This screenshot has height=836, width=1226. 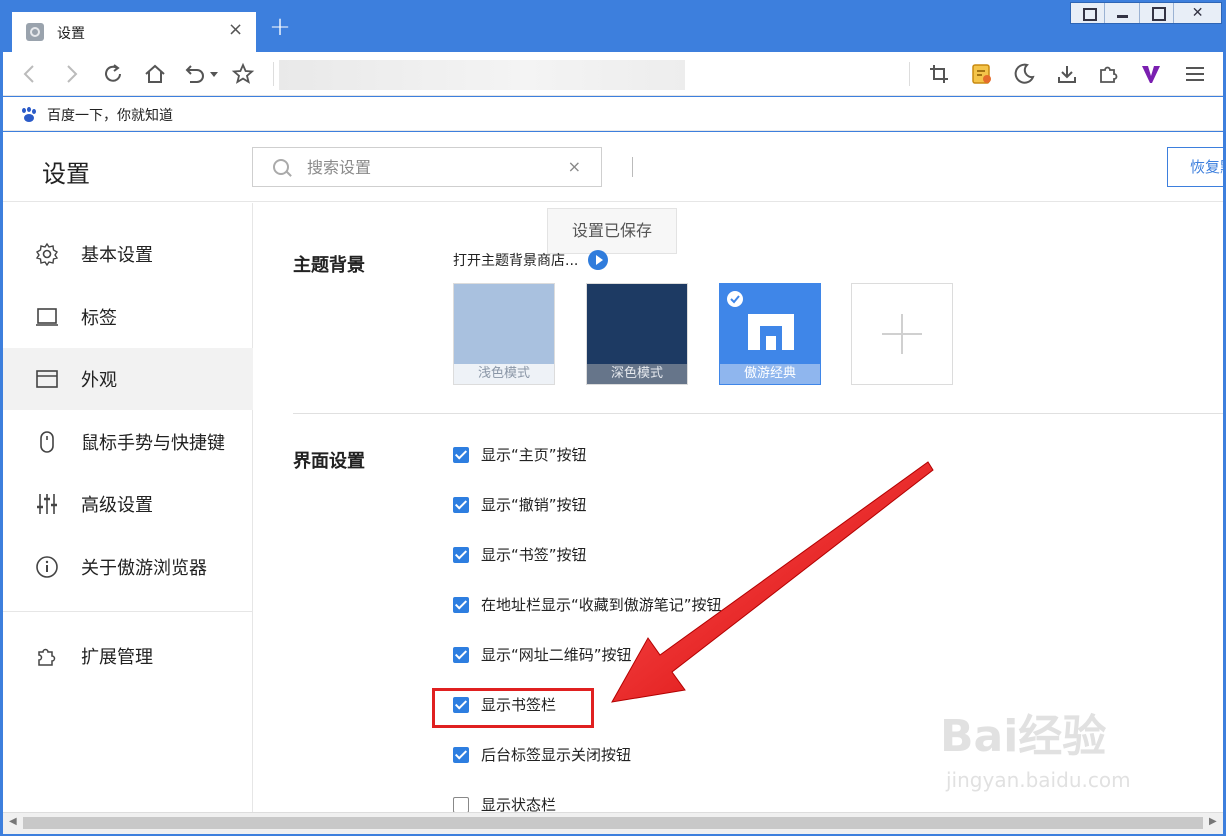 What do you see at coordinates (1122, 13) in the screenshot?
I see `minimize-button` at bounding box center [1122, 13].